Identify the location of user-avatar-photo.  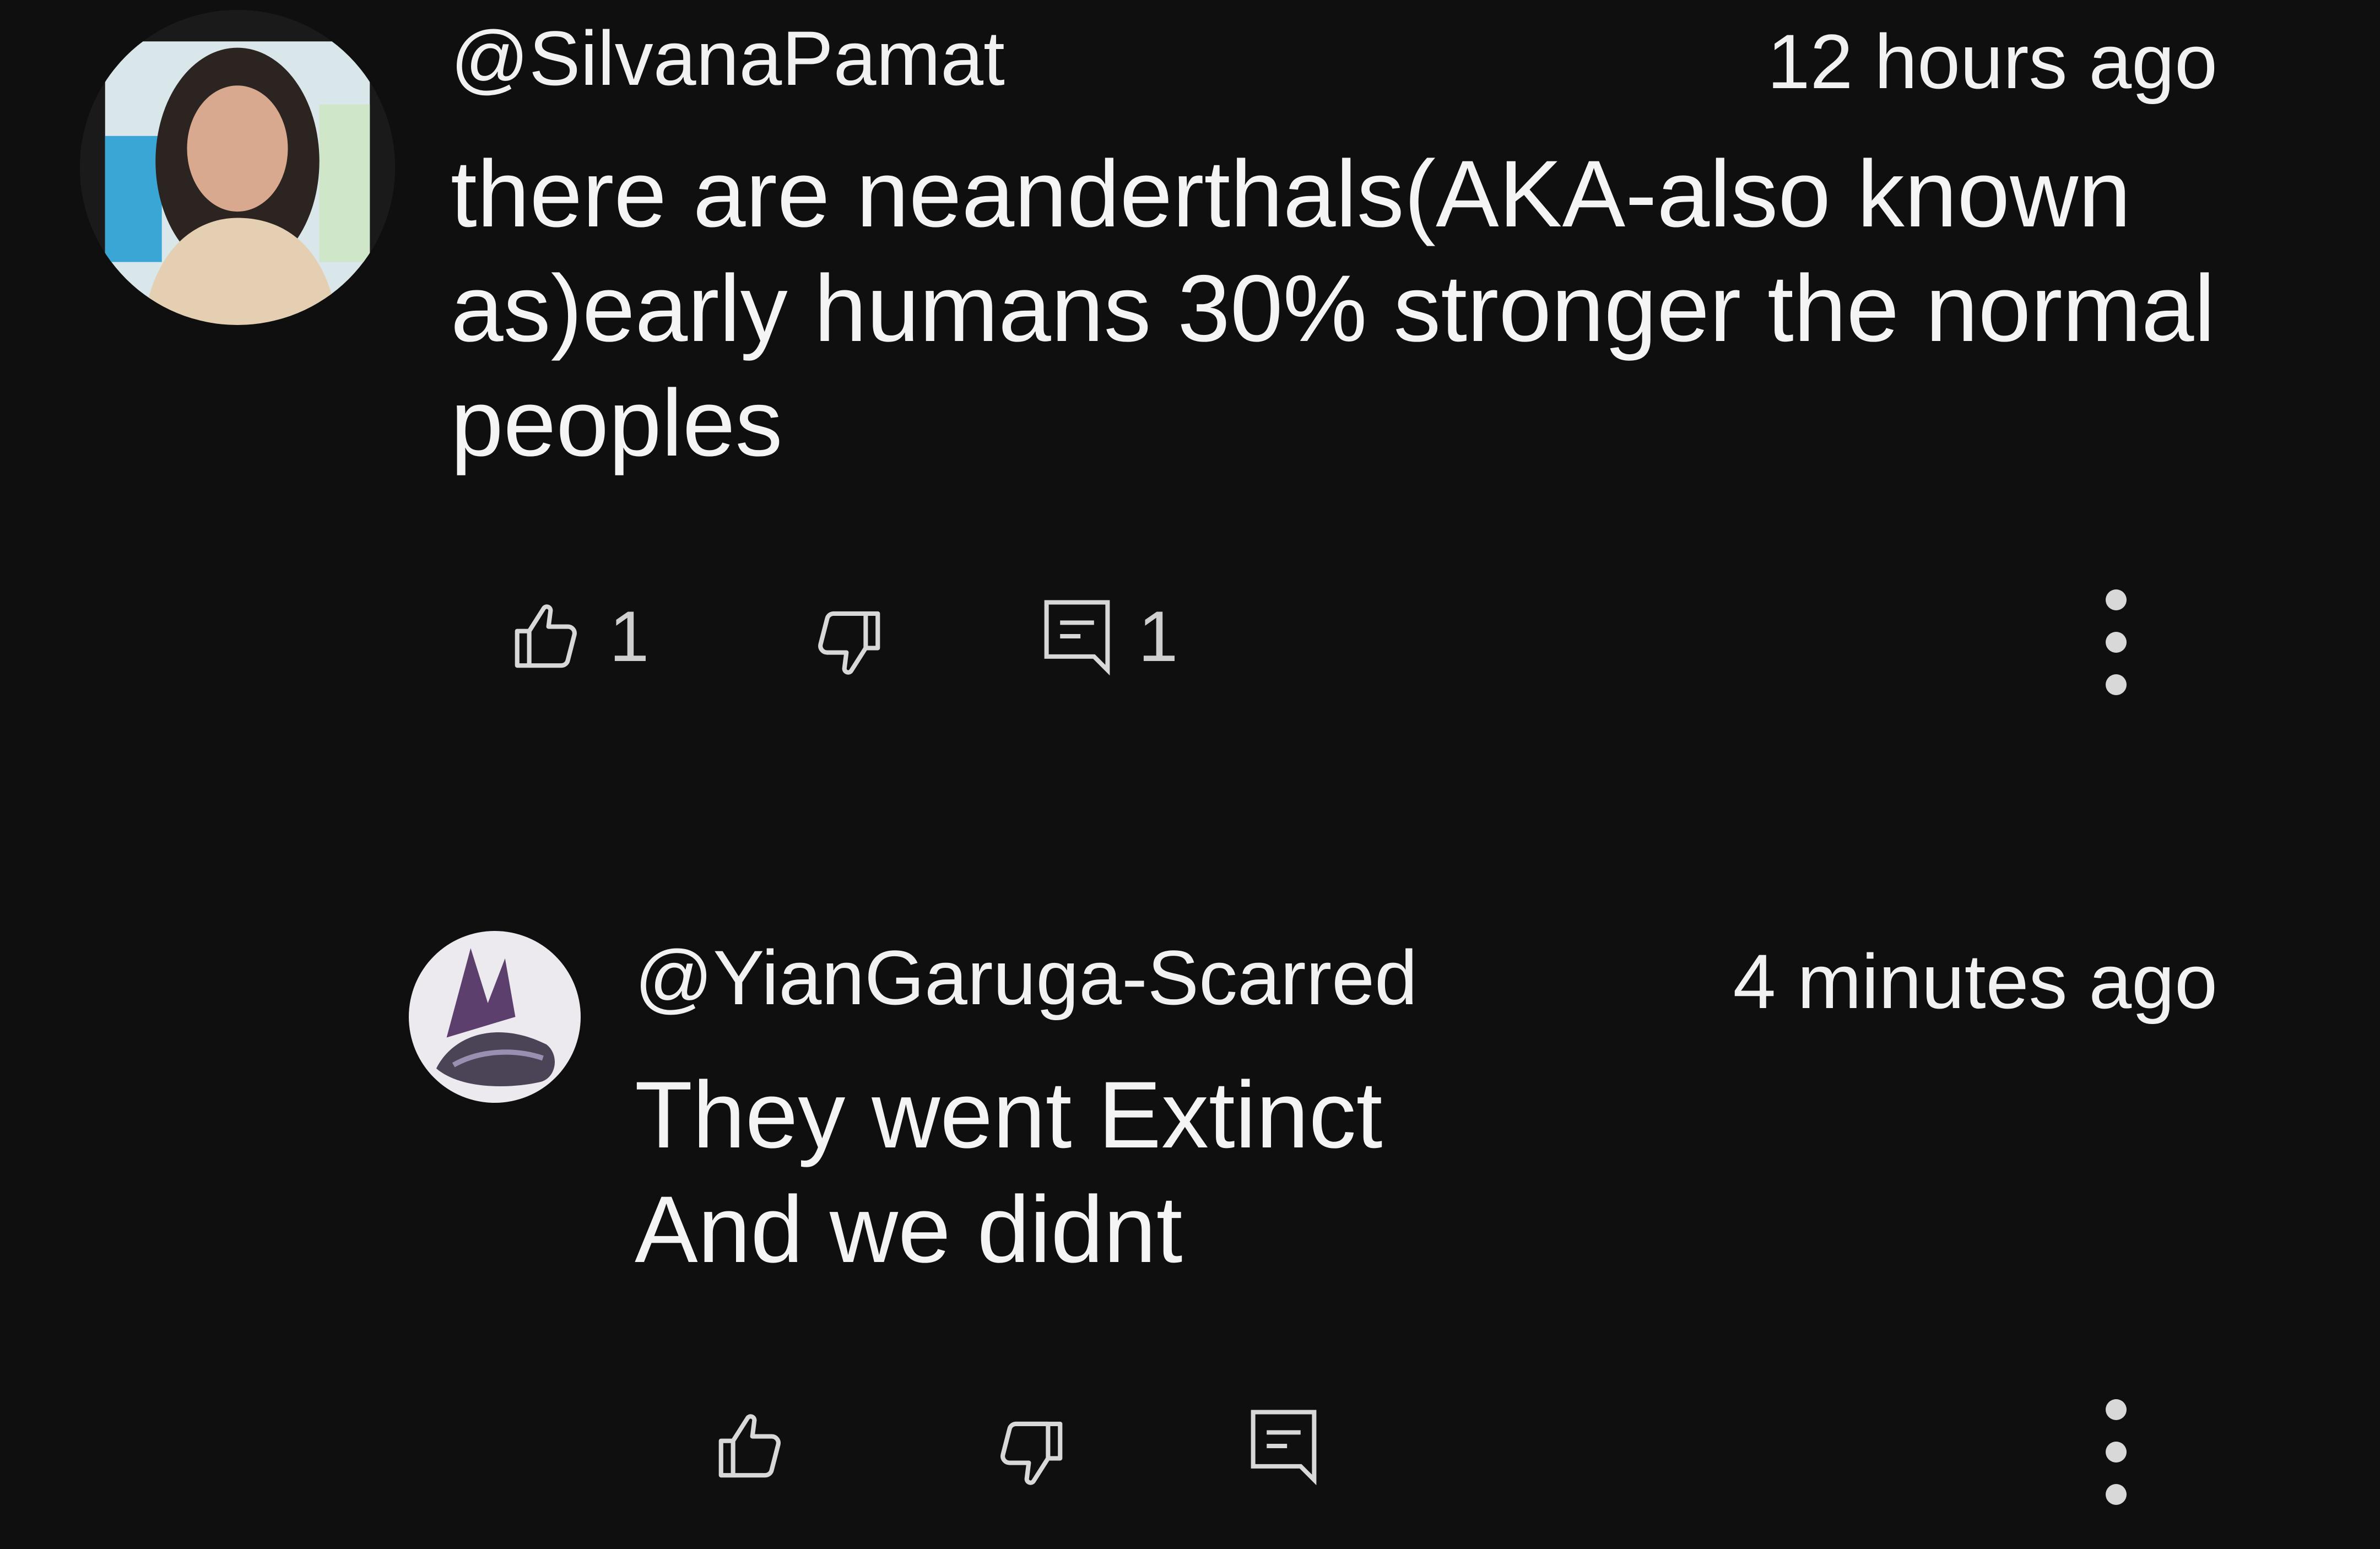
(237, 167).